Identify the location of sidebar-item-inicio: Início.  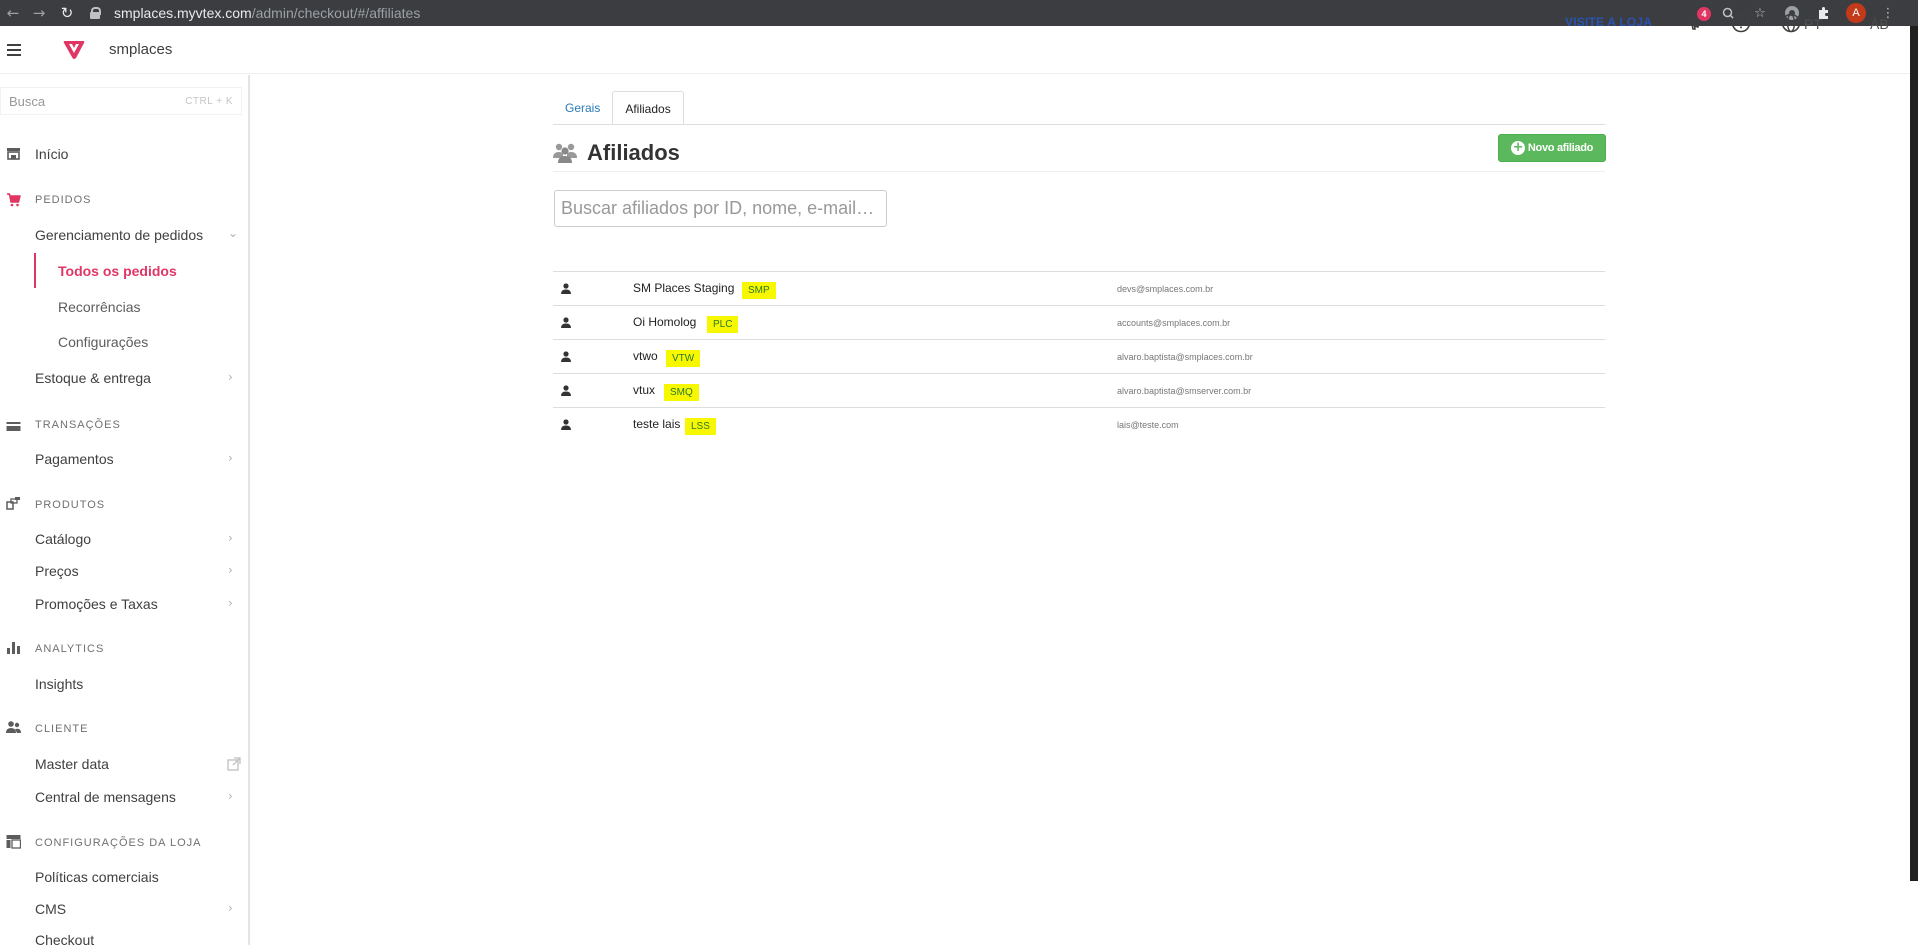
(51, 154).